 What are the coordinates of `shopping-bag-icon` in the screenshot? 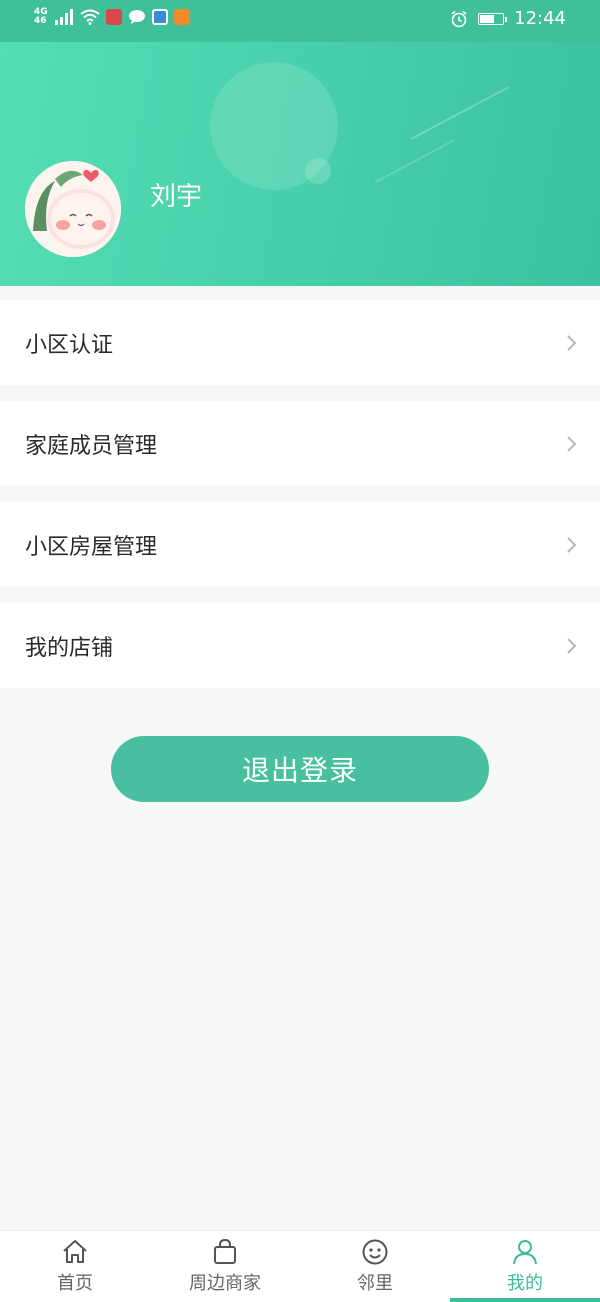 It's located at (225, 1251).